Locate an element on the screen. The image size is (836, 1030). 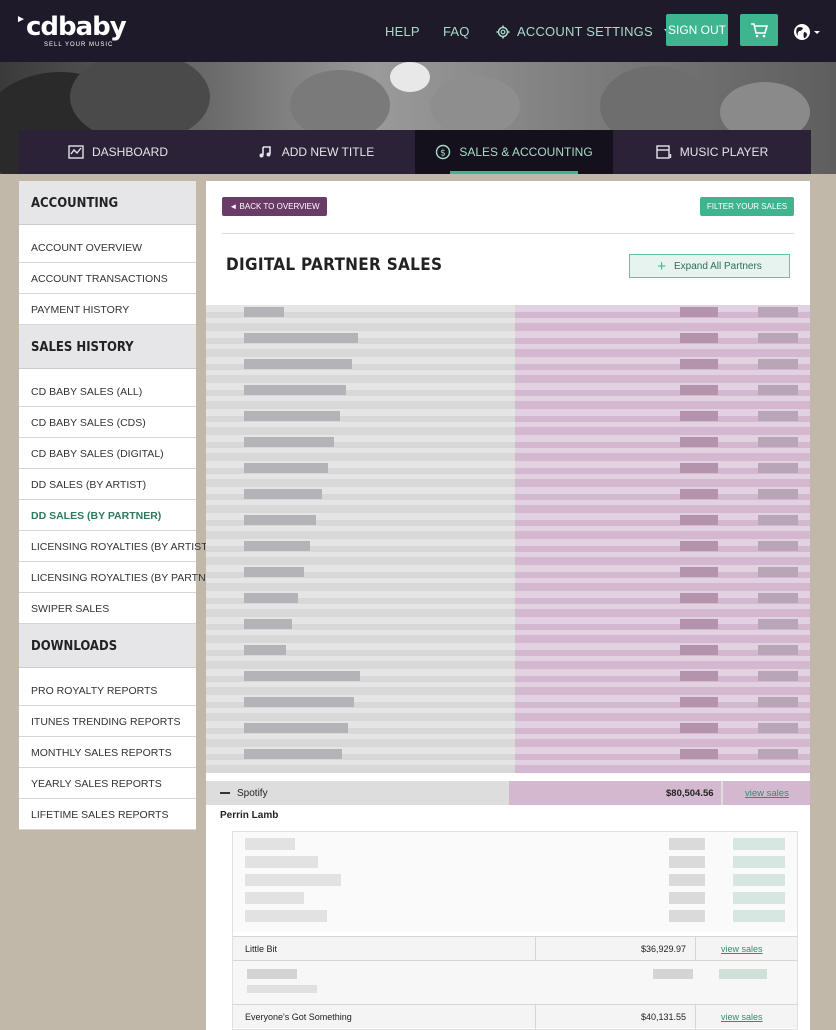
partner-view-sales-link: view sales is located at coordinates (767, 793).